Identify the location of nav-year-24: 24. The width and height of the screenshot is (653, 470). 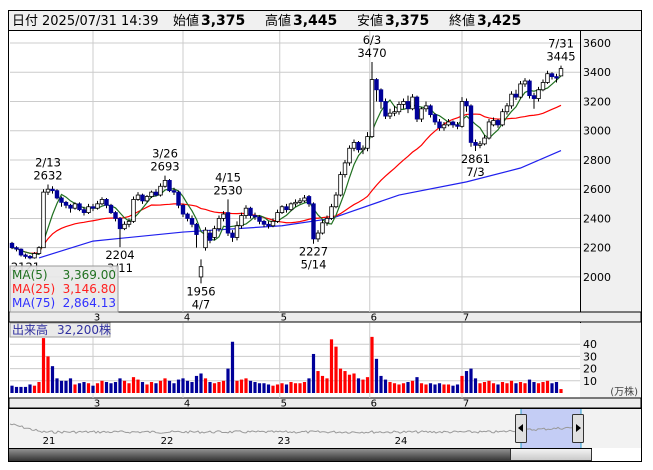
(401, 441).